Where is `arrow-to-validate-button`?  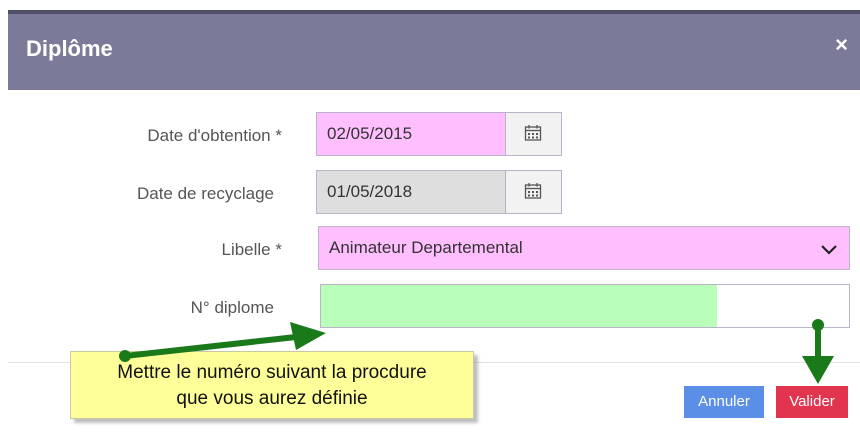
arrow-to-validate-button is located at coordinates (818, 351).